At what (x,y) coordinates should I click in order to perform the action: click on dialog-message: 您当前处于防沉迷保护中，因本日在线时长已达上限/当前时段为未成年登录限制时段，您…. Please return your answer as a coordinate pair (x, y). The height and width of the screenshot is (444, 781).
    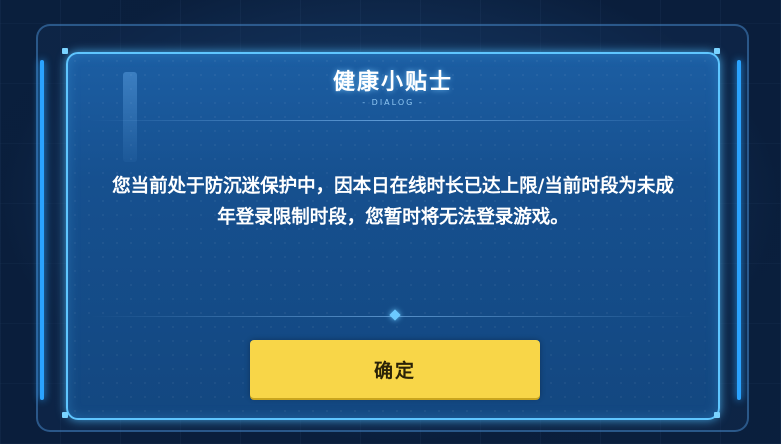
    Looking at the image, I should click on (393, 202).